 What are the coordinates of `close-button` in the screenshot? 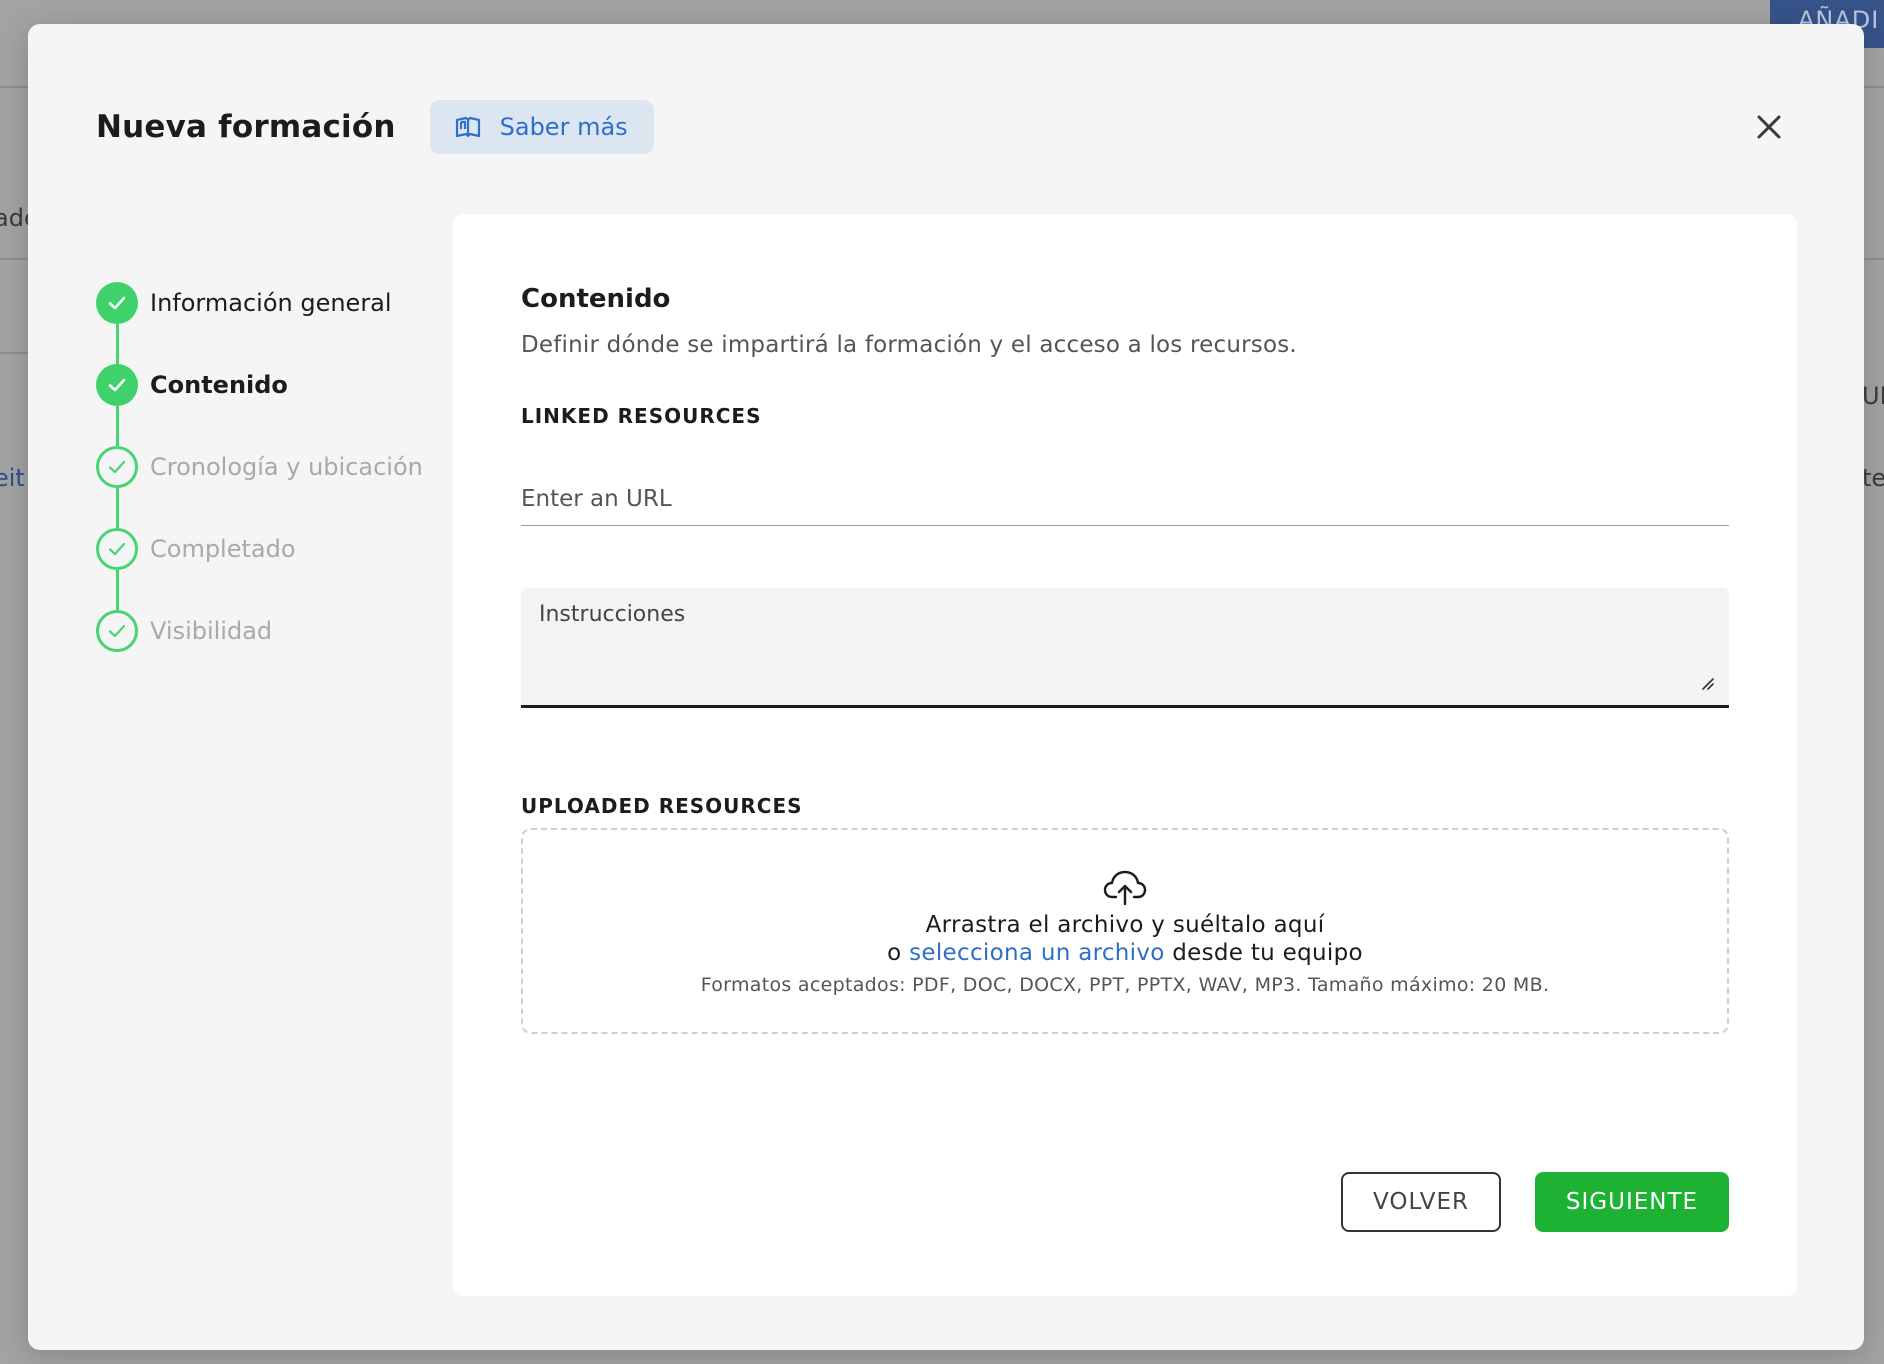 It's located at (1769, 127).